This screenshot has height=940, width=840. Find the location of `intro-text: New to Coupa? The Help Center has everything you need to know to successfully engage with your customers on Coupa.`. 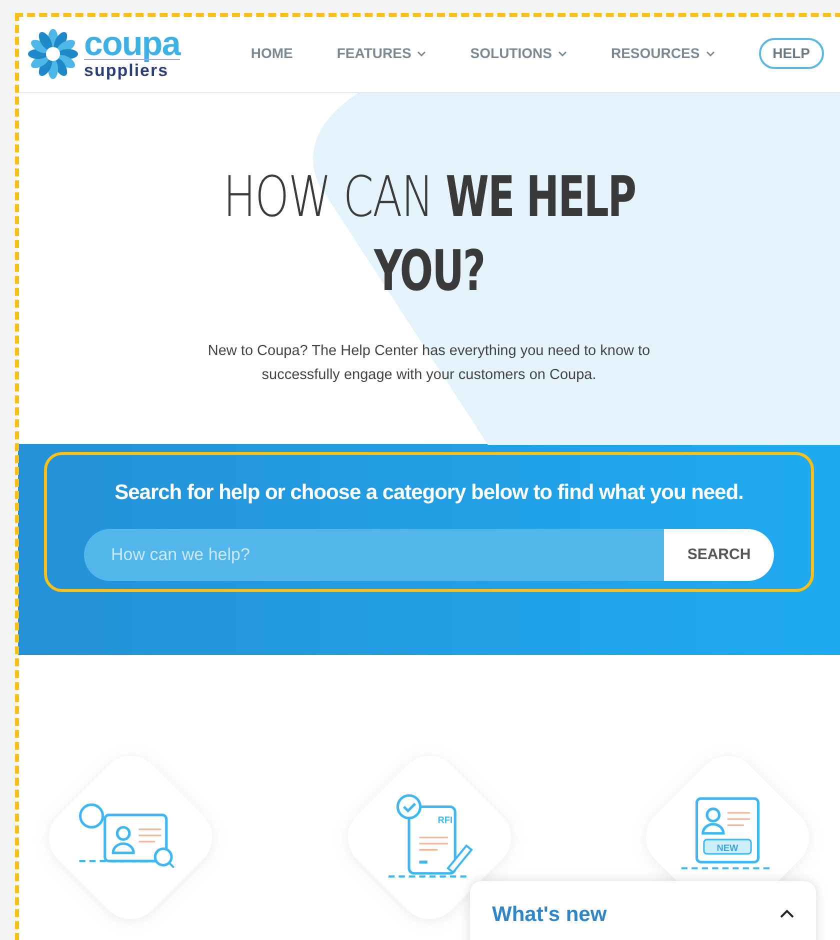

intro-text: New to Coupa? The Help Center has everything you need to know to successfully engage with your customers on Coupa. is located at coordinates (429, 363).